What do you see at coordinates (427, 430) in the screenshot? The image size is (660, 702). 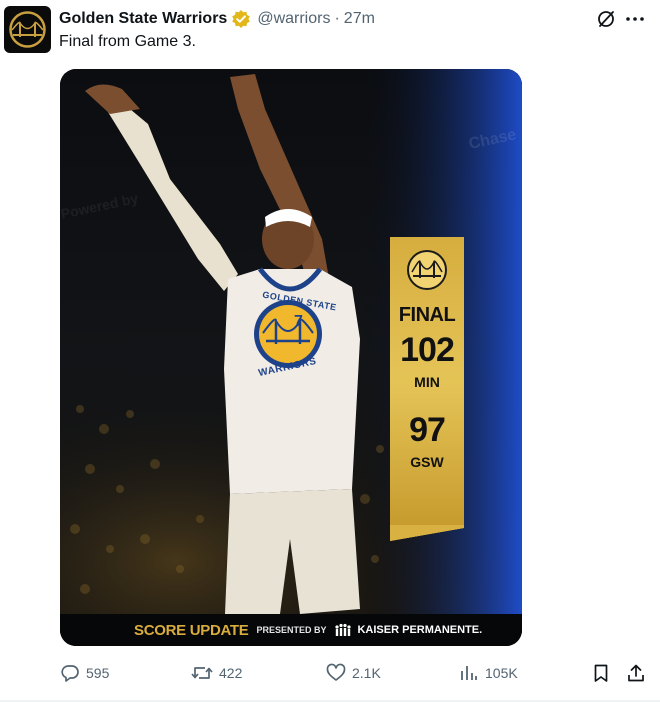 I see `home-score: 97` at bounding box center [427, 430].